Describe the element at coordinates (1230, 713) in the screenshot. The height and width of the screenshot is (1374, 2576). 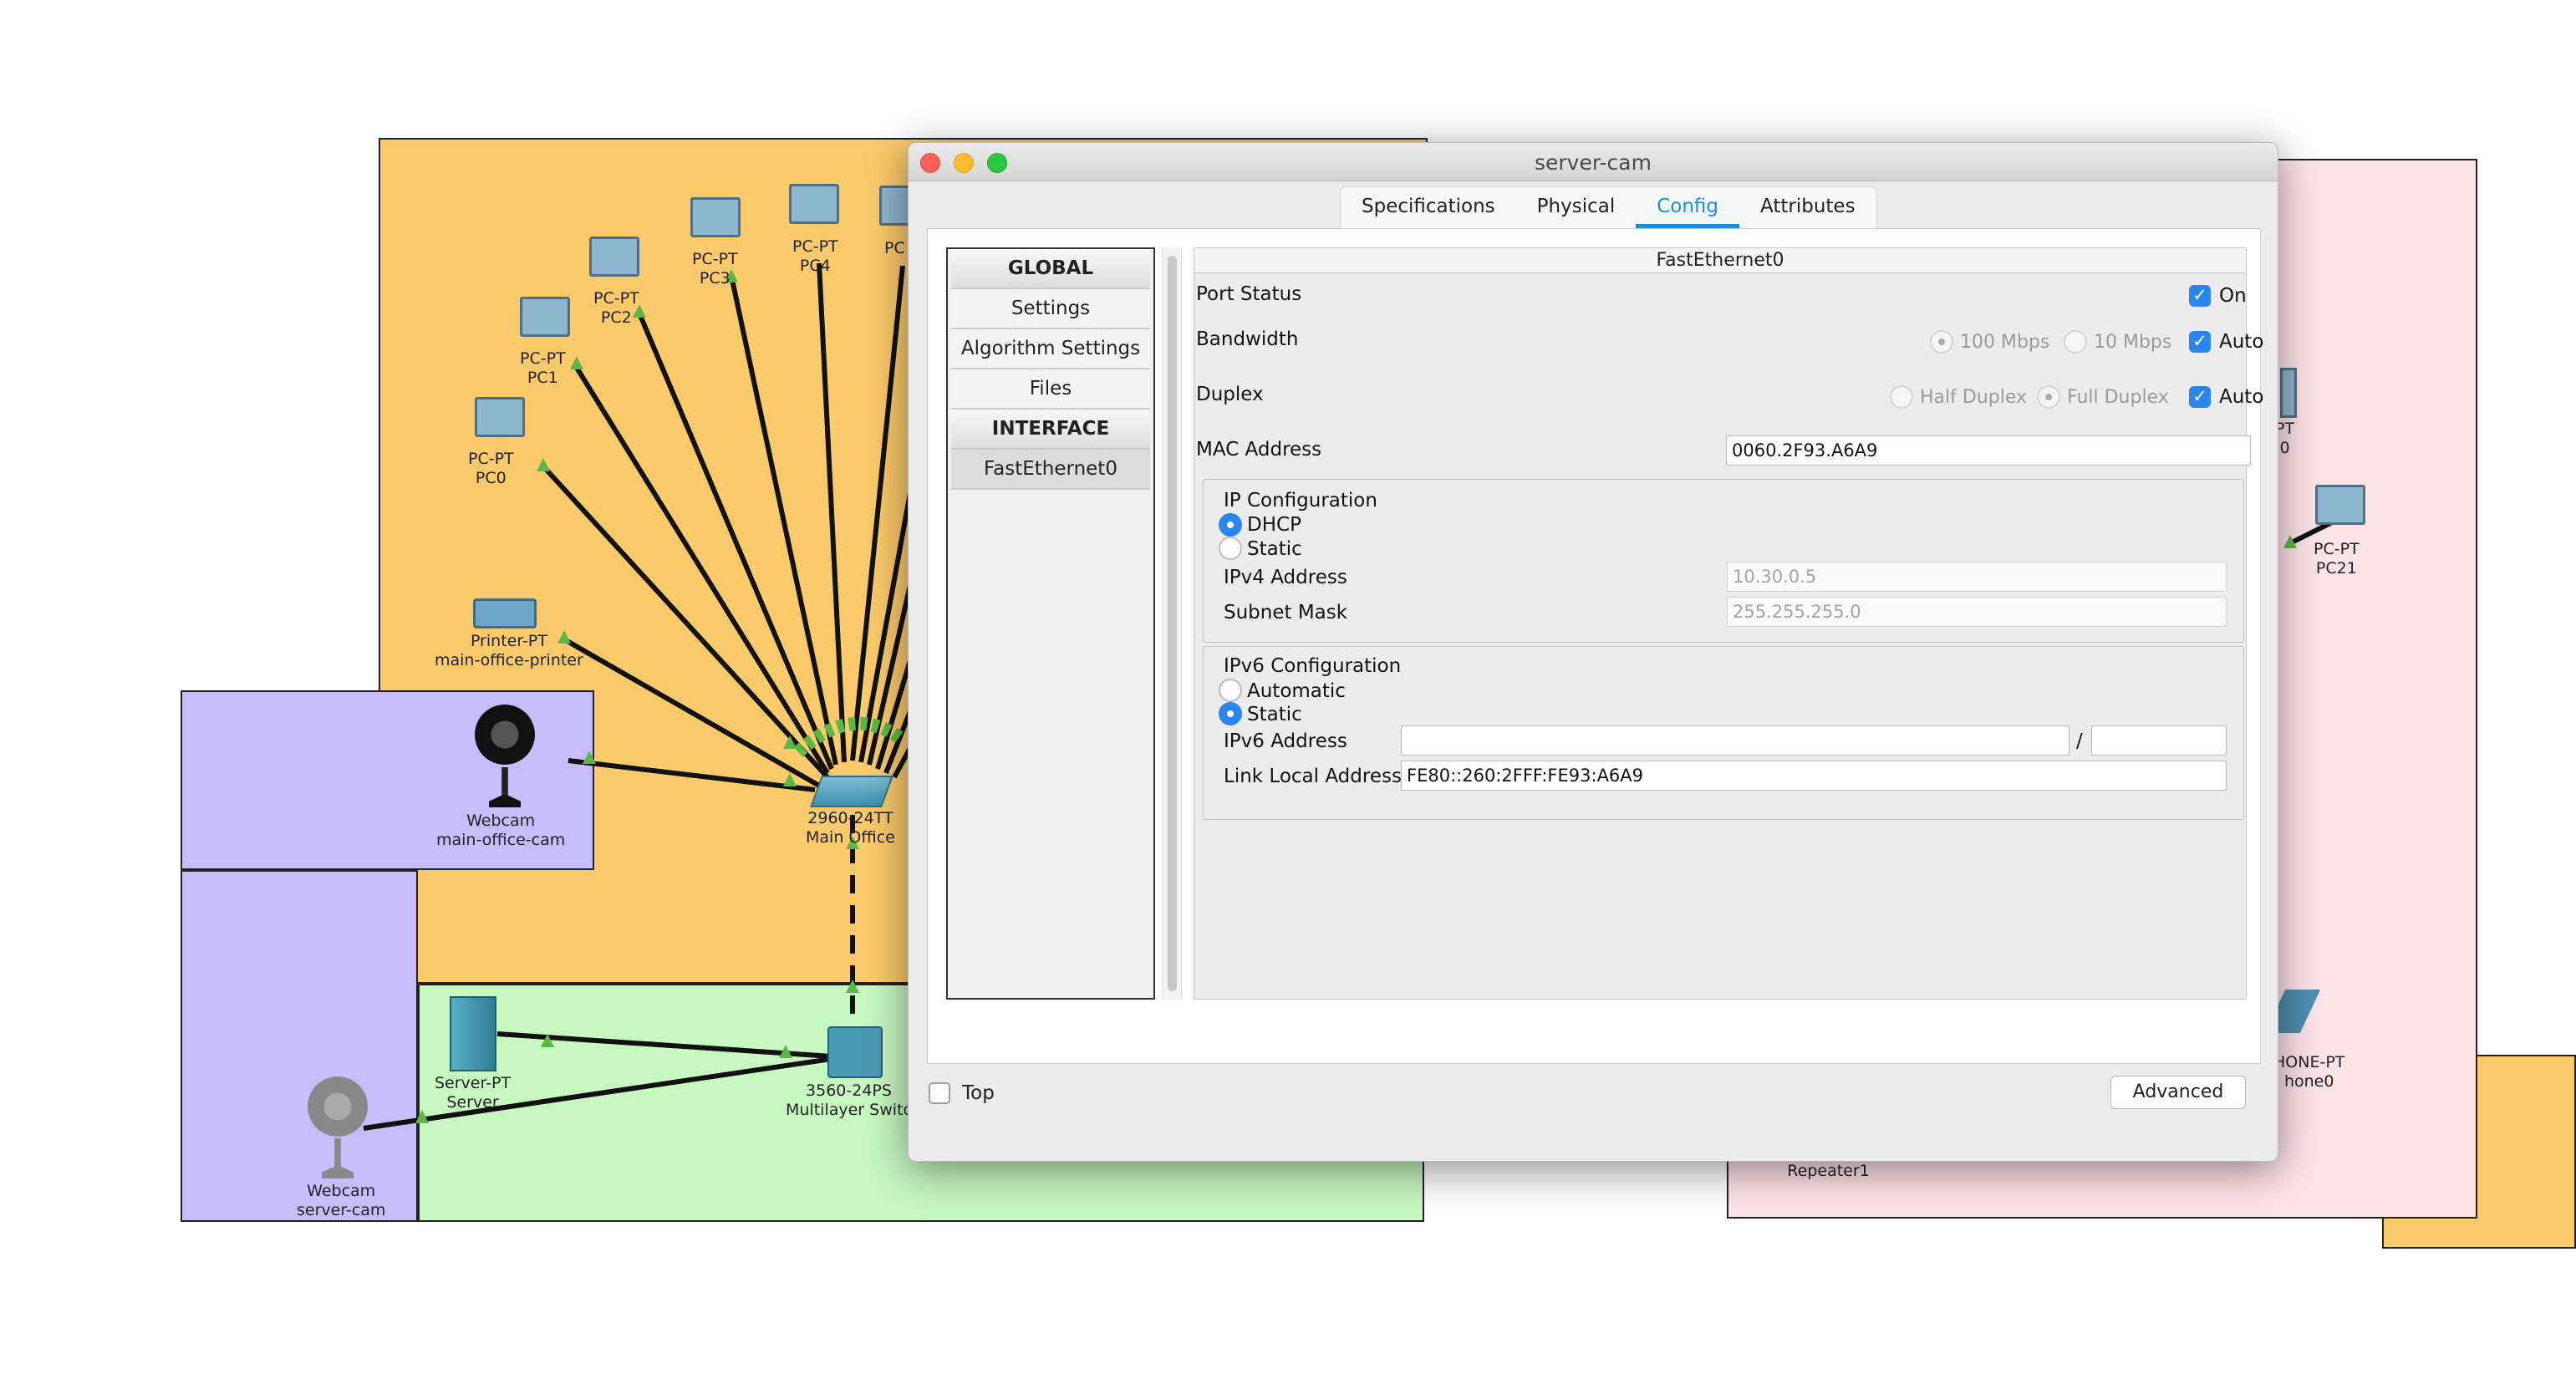
I see `ipv6-static-radio` at that location.